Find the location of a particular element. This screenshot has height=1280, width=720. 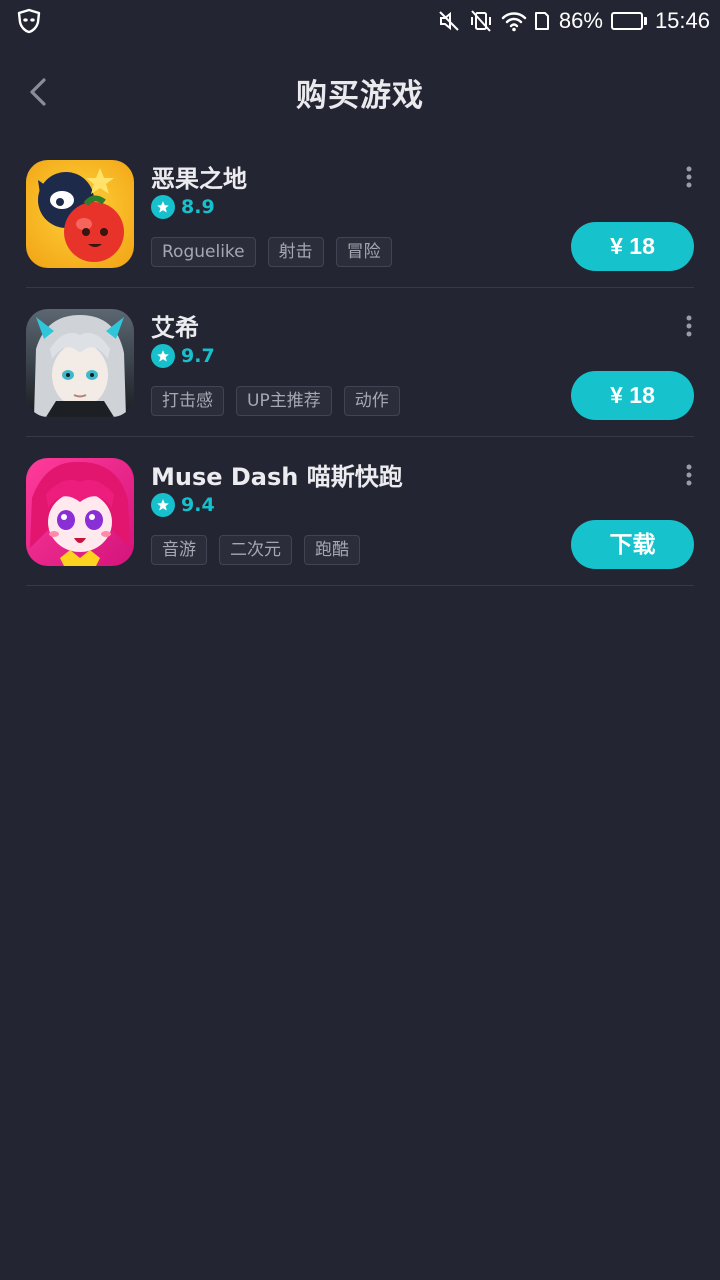

game-tag: 射击 is located at coordinates (295, 252).